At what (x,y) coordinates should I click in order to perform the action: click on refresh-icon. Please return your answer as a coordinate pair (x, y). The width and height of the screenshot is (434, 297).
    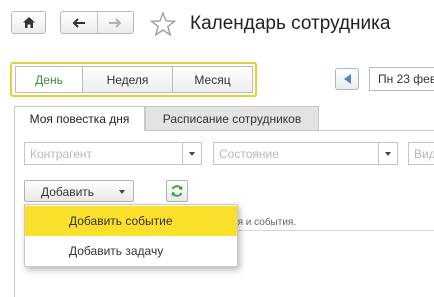
    Looking at the image, I should click on (177, 191).